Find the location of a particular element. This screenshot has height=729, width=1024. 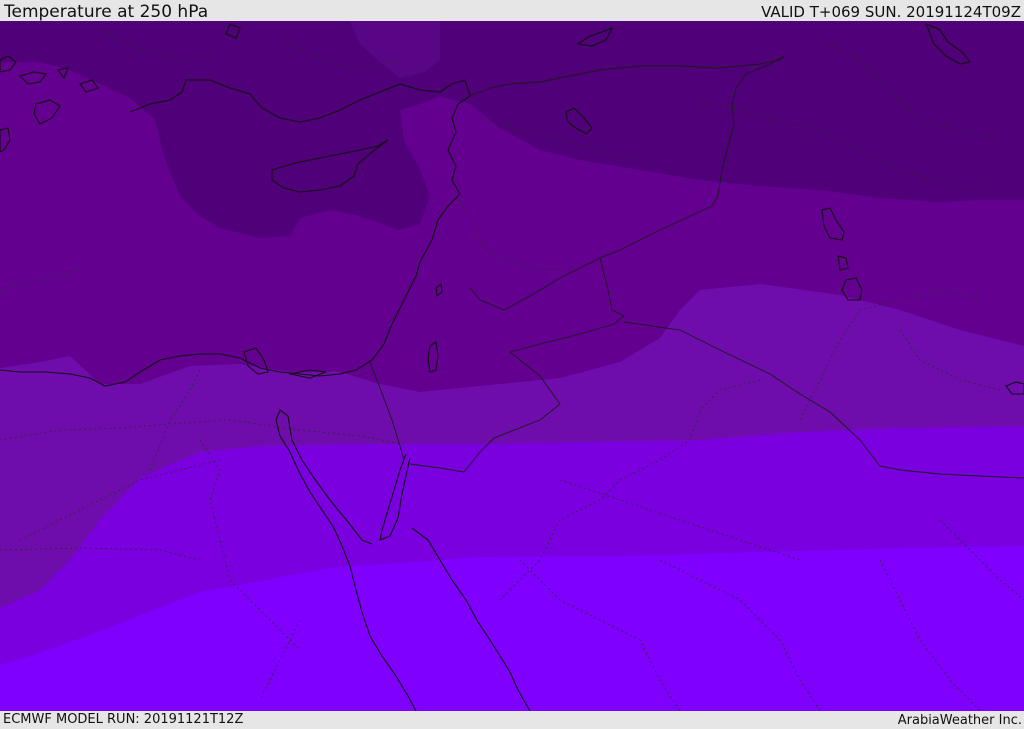

model-run-label: ECMWF MODEL RUN: 20191121T12Z is located at coordinates (123, 719).